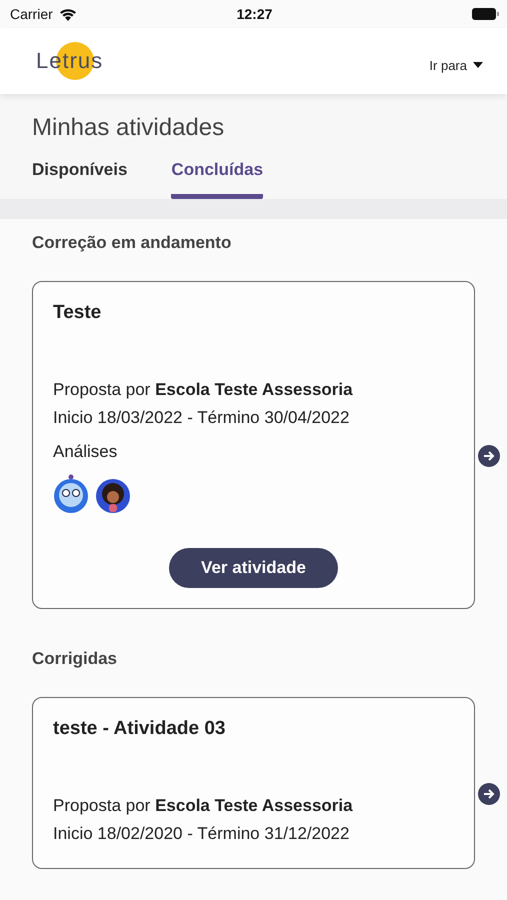  I want to click on date-range-text: Inicio 18/03/2022 - Término 30/04/2022, so click(201, 418).